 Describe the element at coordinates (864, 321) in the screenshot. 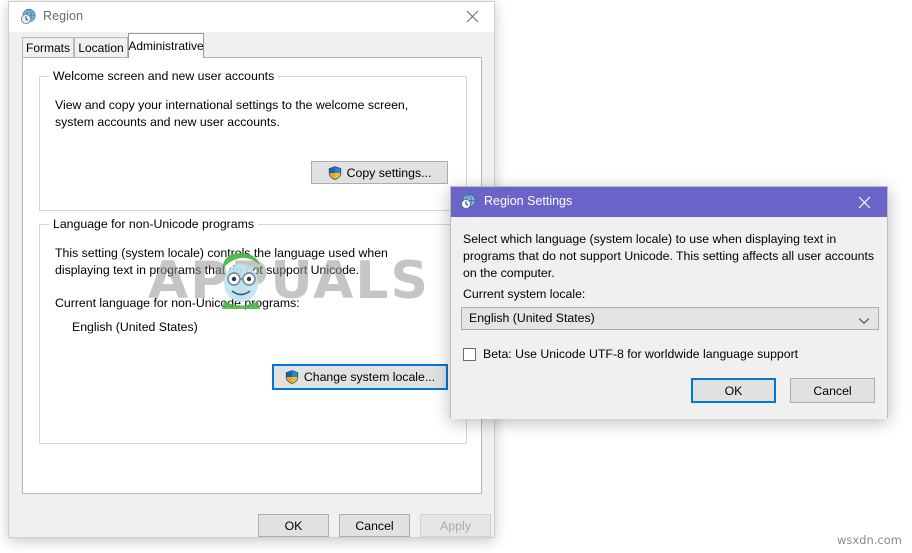

I see `chevron-down-icon` at that location.